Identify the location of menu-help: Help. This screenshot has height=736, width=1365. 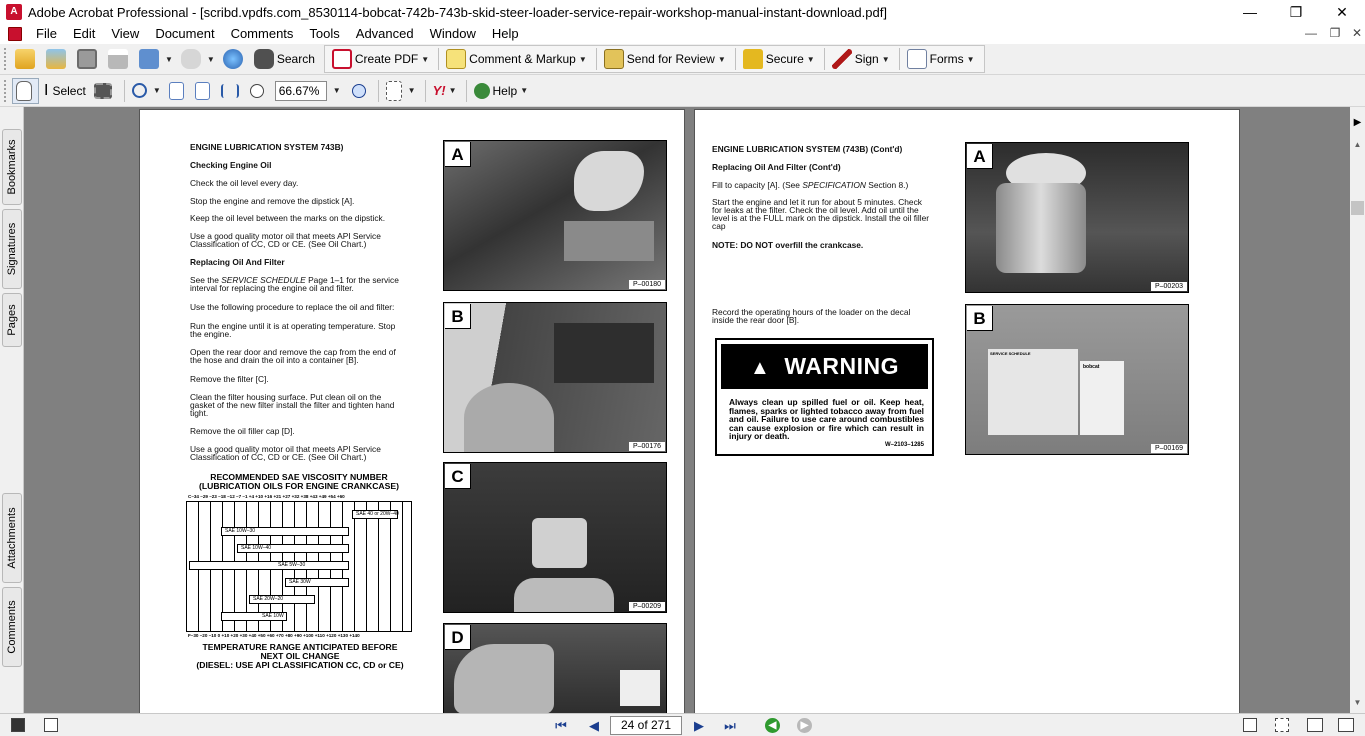
(505, 34).